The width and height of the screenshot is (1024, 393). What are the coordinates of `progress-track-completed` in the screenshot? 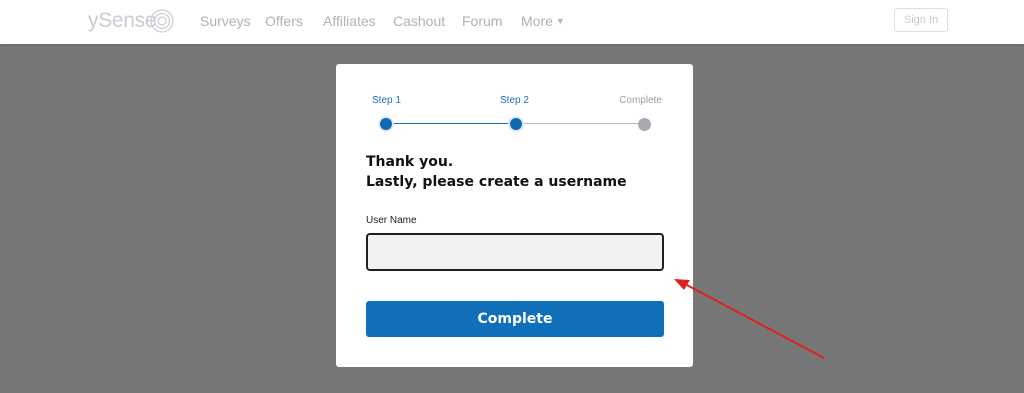 It's located at (451, 123).